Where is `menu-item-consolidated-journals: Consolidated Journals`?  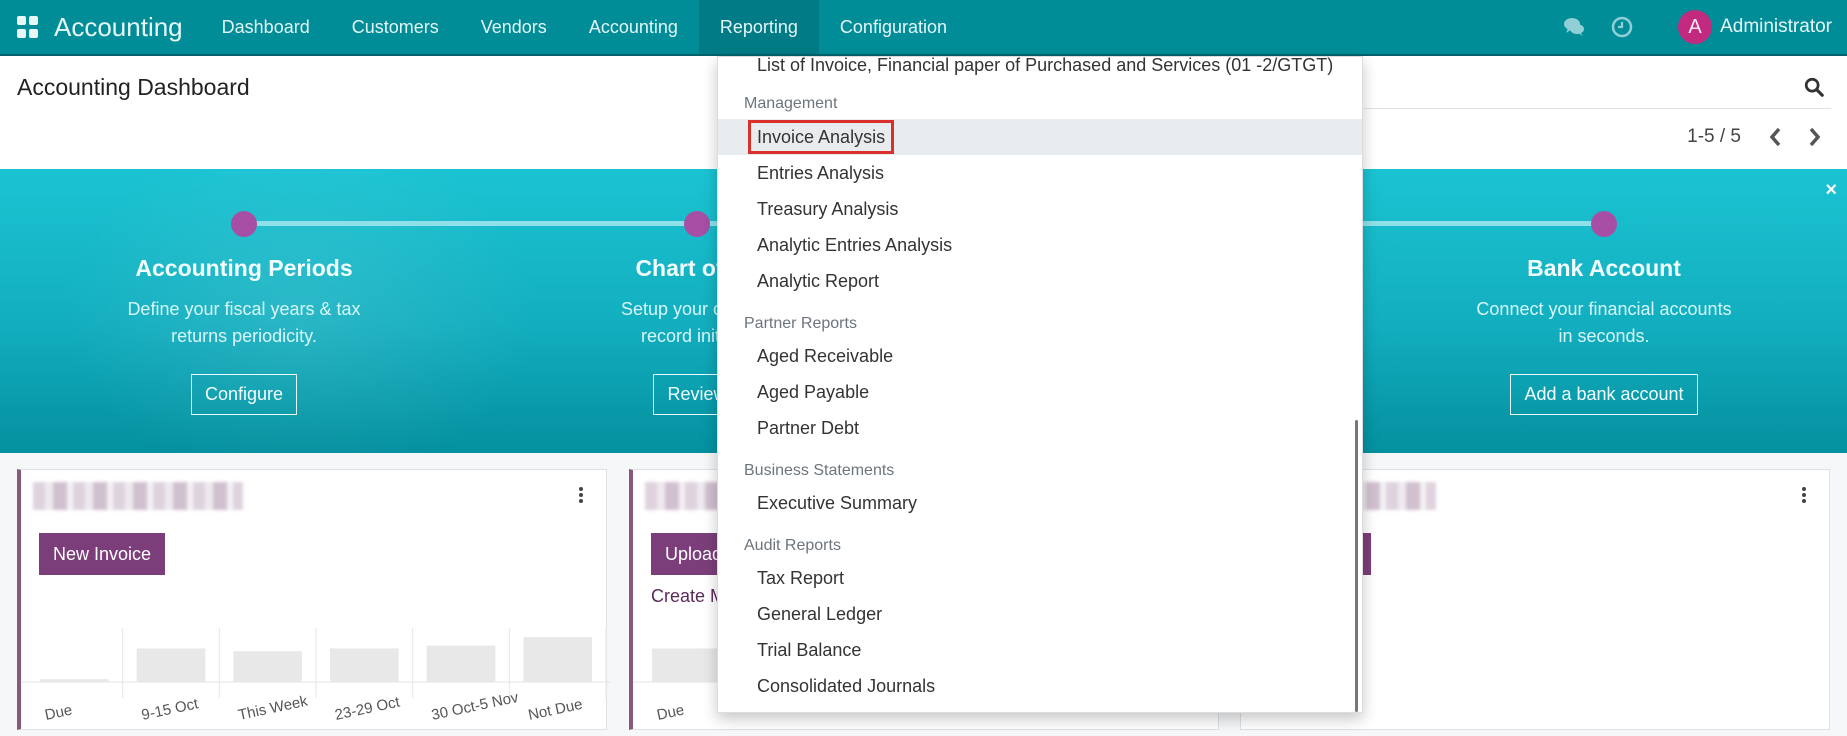 menu-item-consolidated-journals: Consolidated Journals is located at coordinates (1040, 686).